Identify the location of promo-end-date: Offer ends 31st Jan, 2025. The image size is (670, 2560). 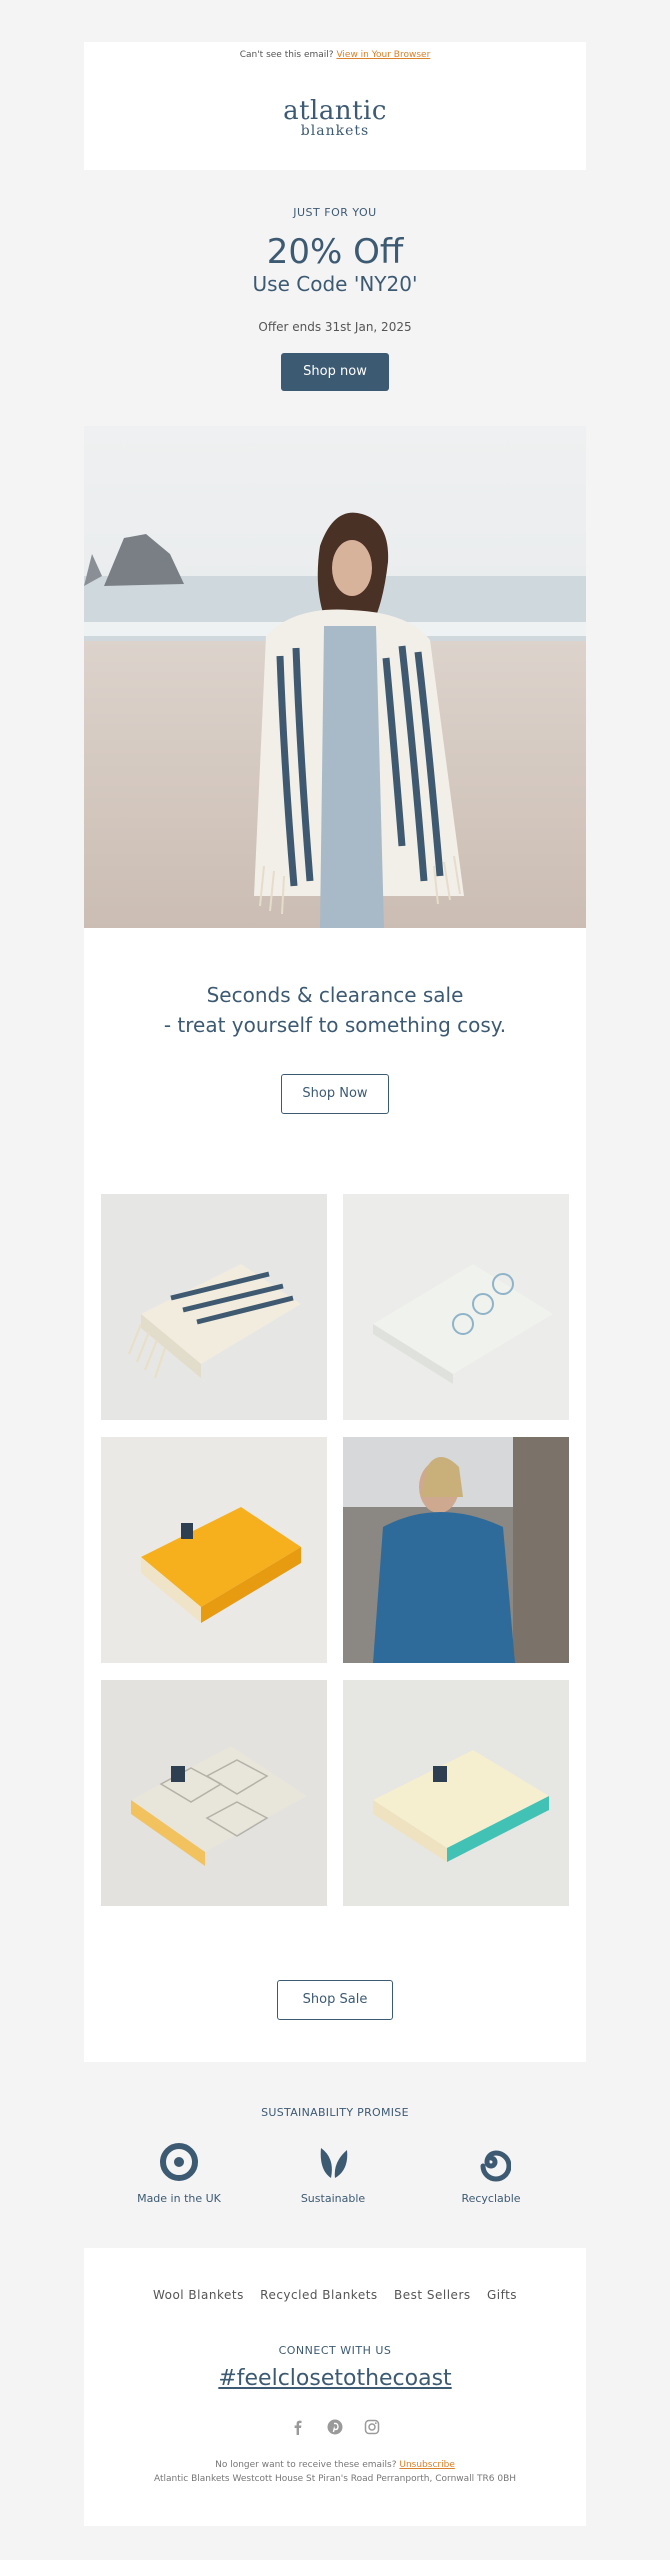
(335, 327).